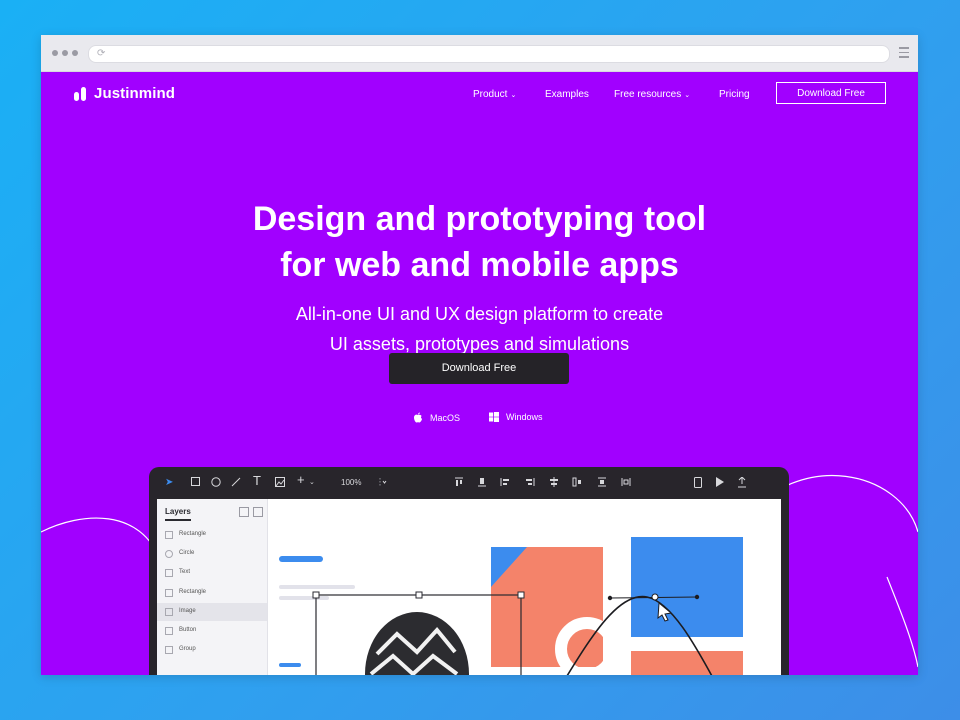  Describe the element at coordinates (185, 572) in the screenshot. I see `layer-item-label: Text` at that location.